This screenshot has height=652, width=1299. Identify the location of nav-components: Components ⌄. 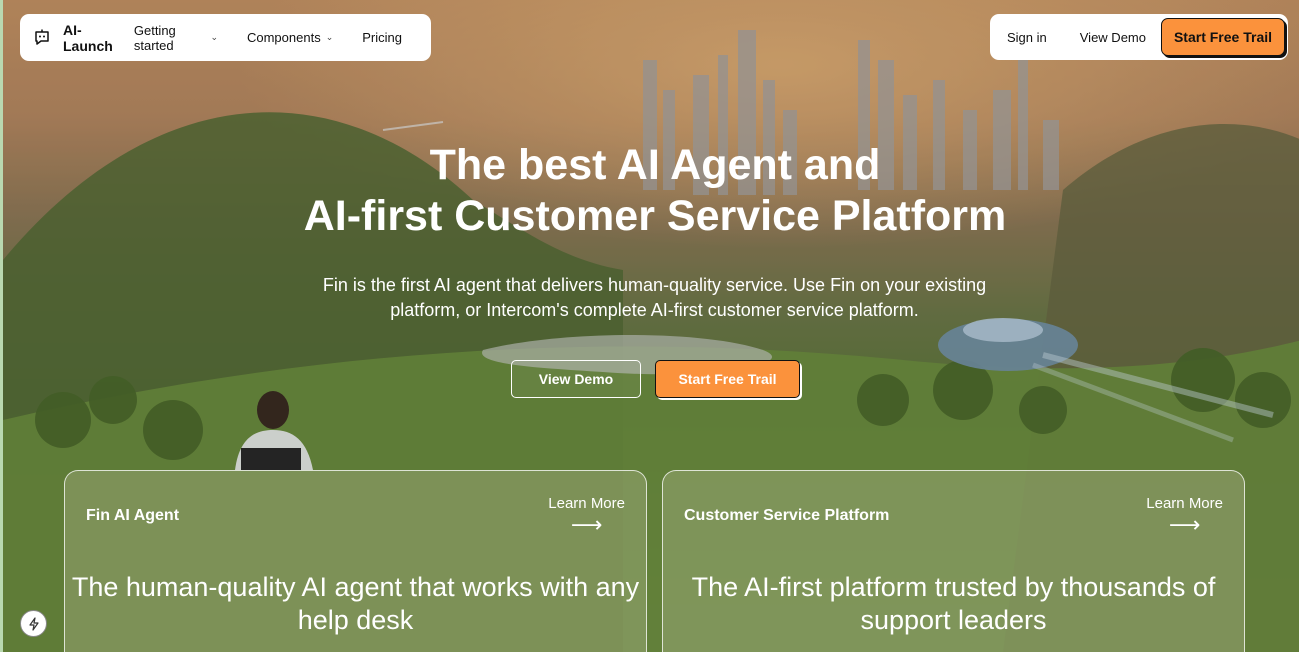
(290, 37).